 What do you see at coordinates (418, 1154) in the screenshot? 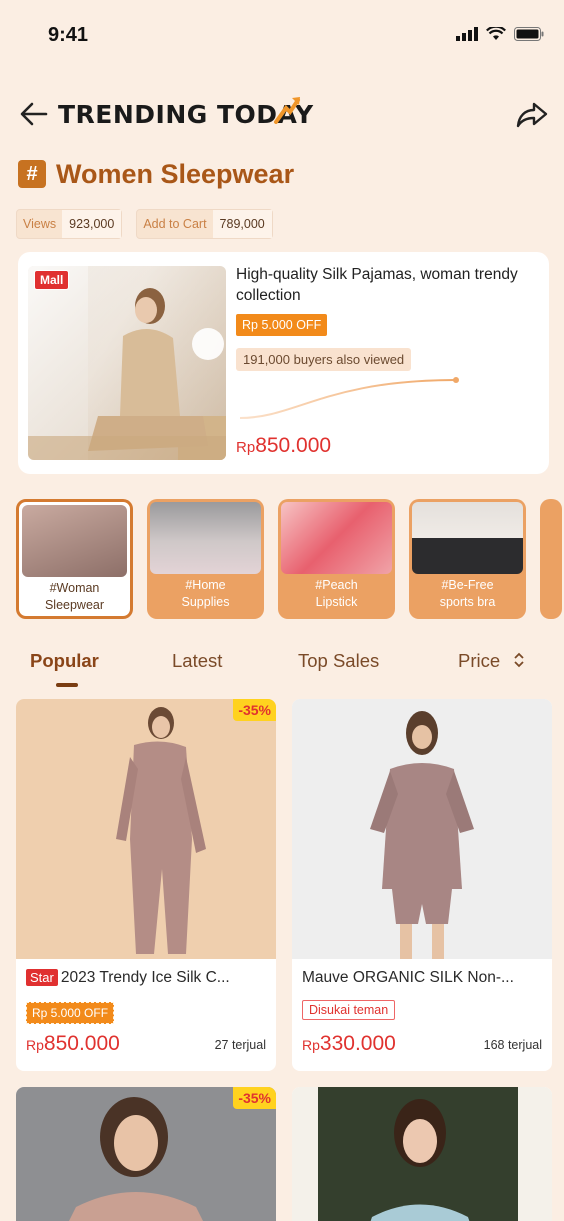
I see `forest-model-illustration` at bounding box center [418, 1154].